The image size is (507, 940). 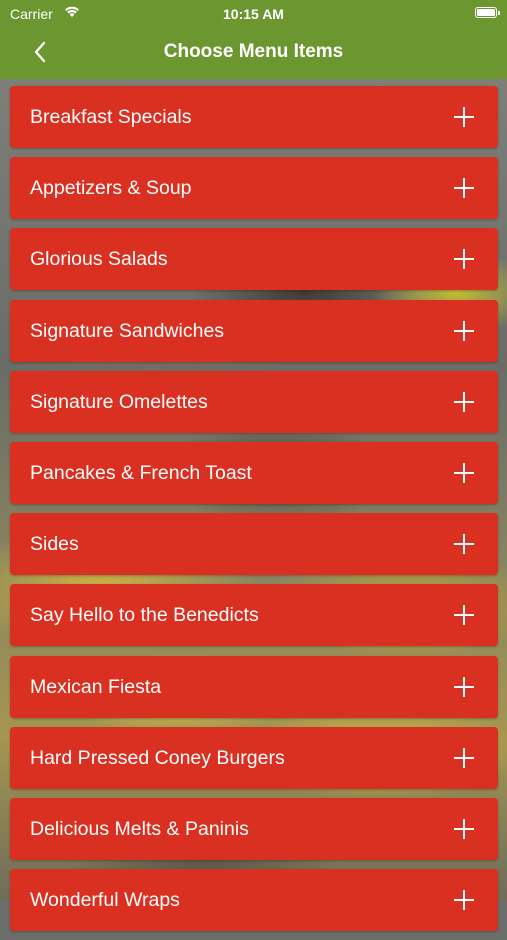 I want to click on menu-category-row: Glorious Salads, so click(x=254, y=259).